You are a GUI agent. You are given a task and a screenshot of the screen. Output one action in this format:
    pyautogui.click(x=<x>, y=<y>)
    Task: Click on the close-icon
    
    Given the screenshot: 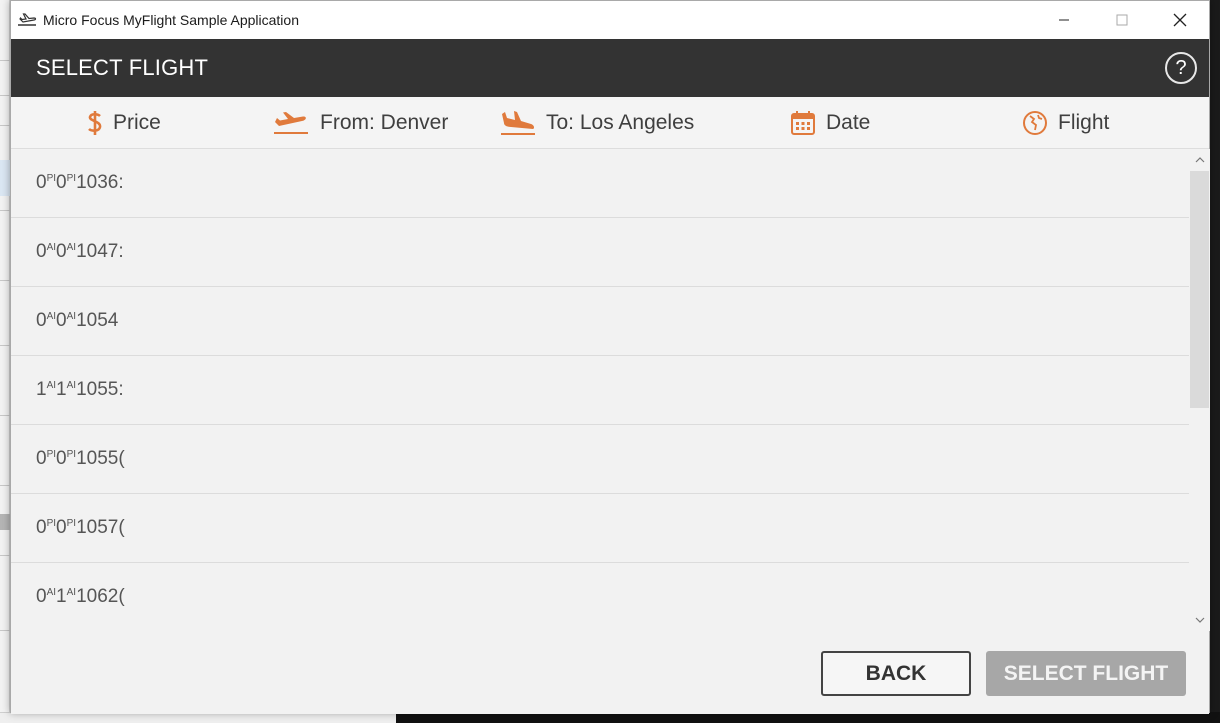 What is the action you would take?
    pyautogui.click(x=1180, y=20)
    